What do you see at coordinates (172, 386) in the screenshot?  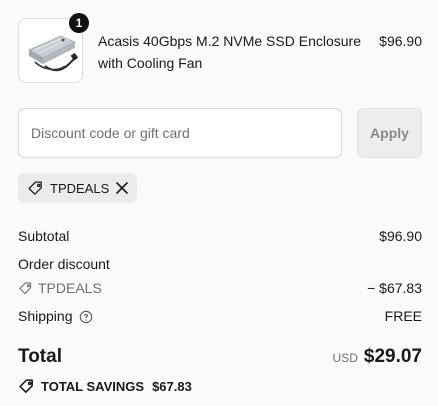 I see `total-savings-value: $67.83` at bounding box center [172, 386].